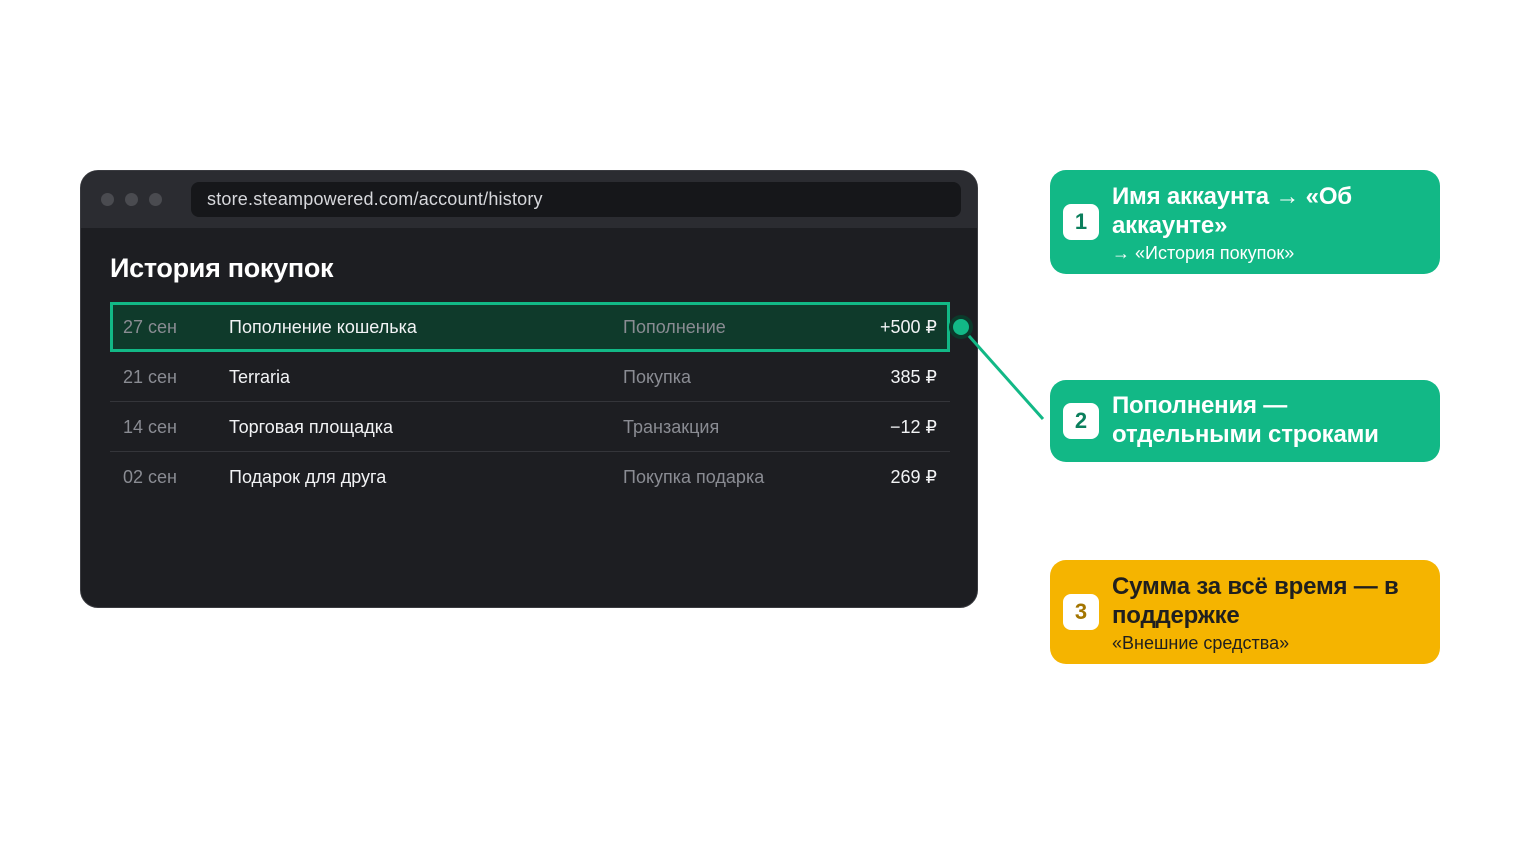  What do you see at coordinates (671, 427) in the screenshot?
I see `row-type: Транзакция` at bounding box center [671, 427].